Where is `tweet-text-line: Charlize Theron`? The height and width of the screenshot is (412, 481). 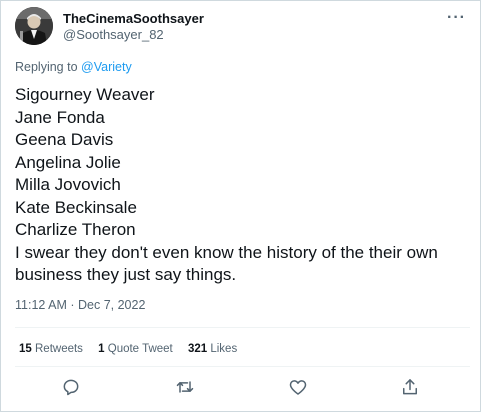
tweet-text-line: Charlize Theron is located at coordinates (75, 229).